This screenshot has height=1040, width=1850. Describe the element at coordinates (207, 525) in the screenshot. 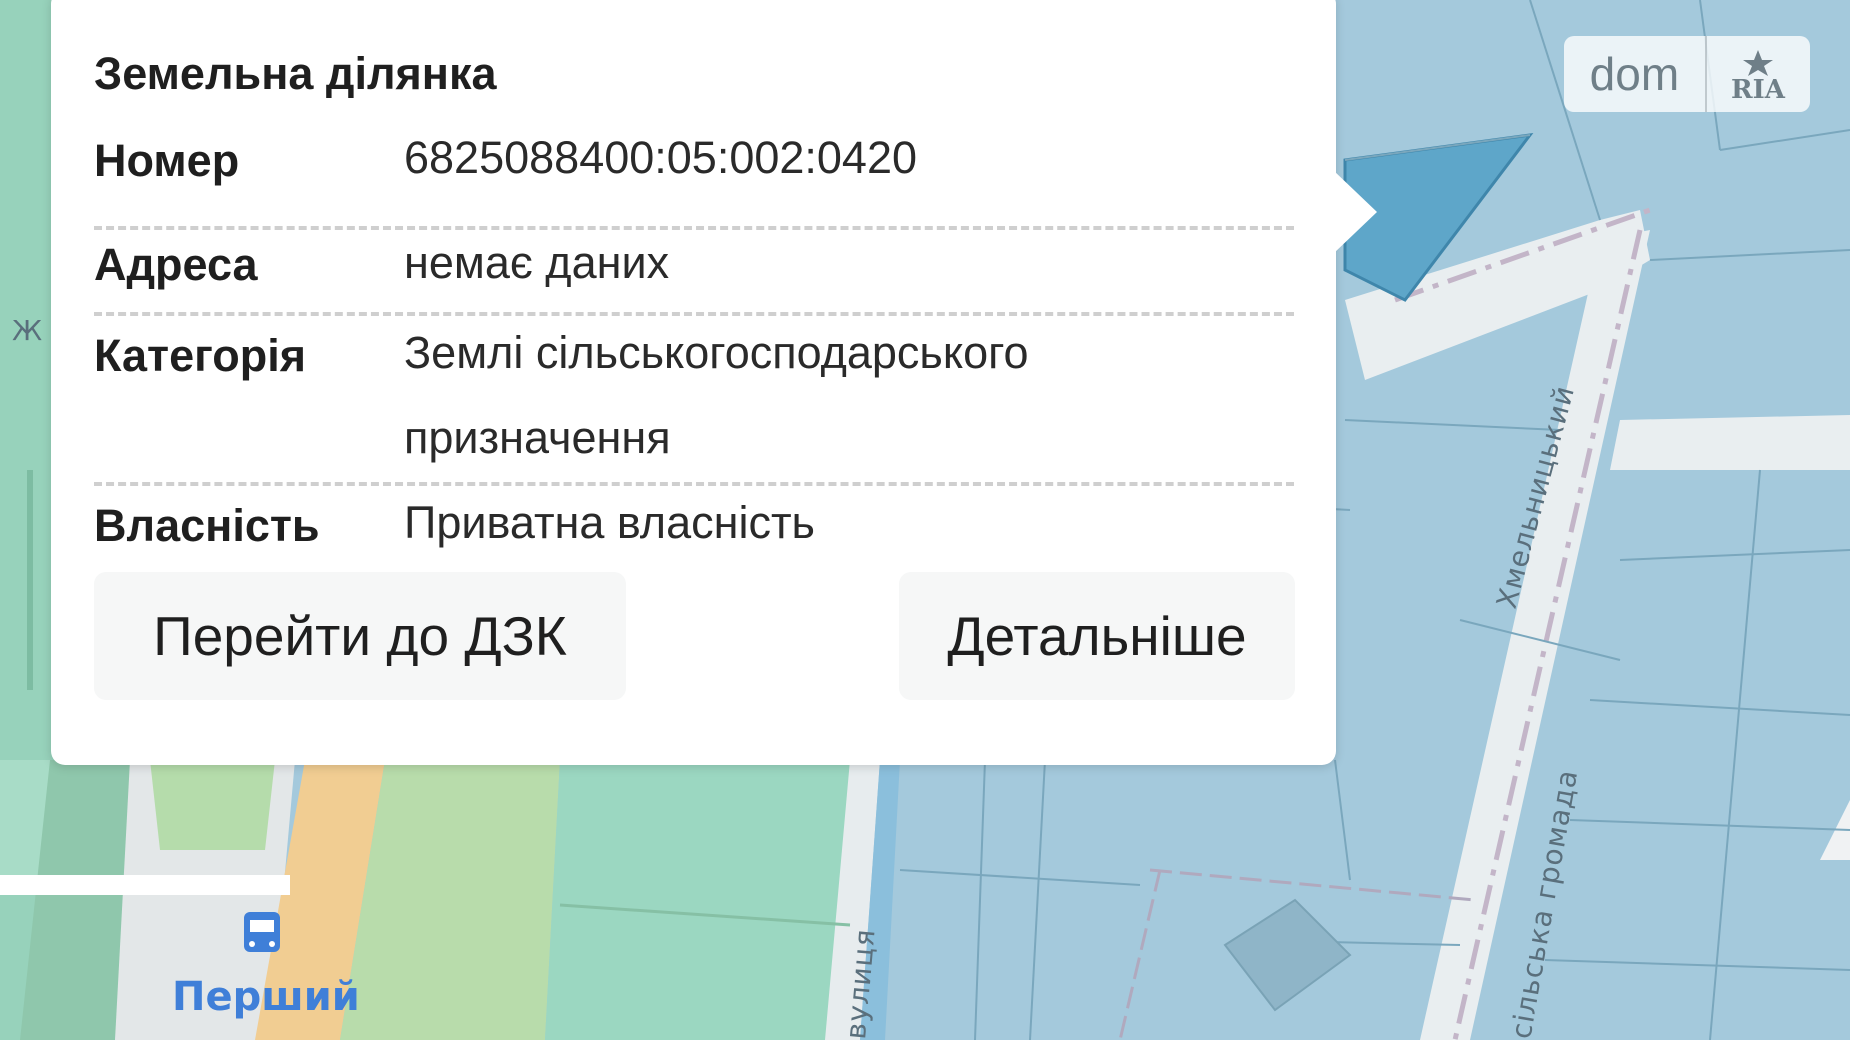

I see `row-ownership-label: Власність` at that location.